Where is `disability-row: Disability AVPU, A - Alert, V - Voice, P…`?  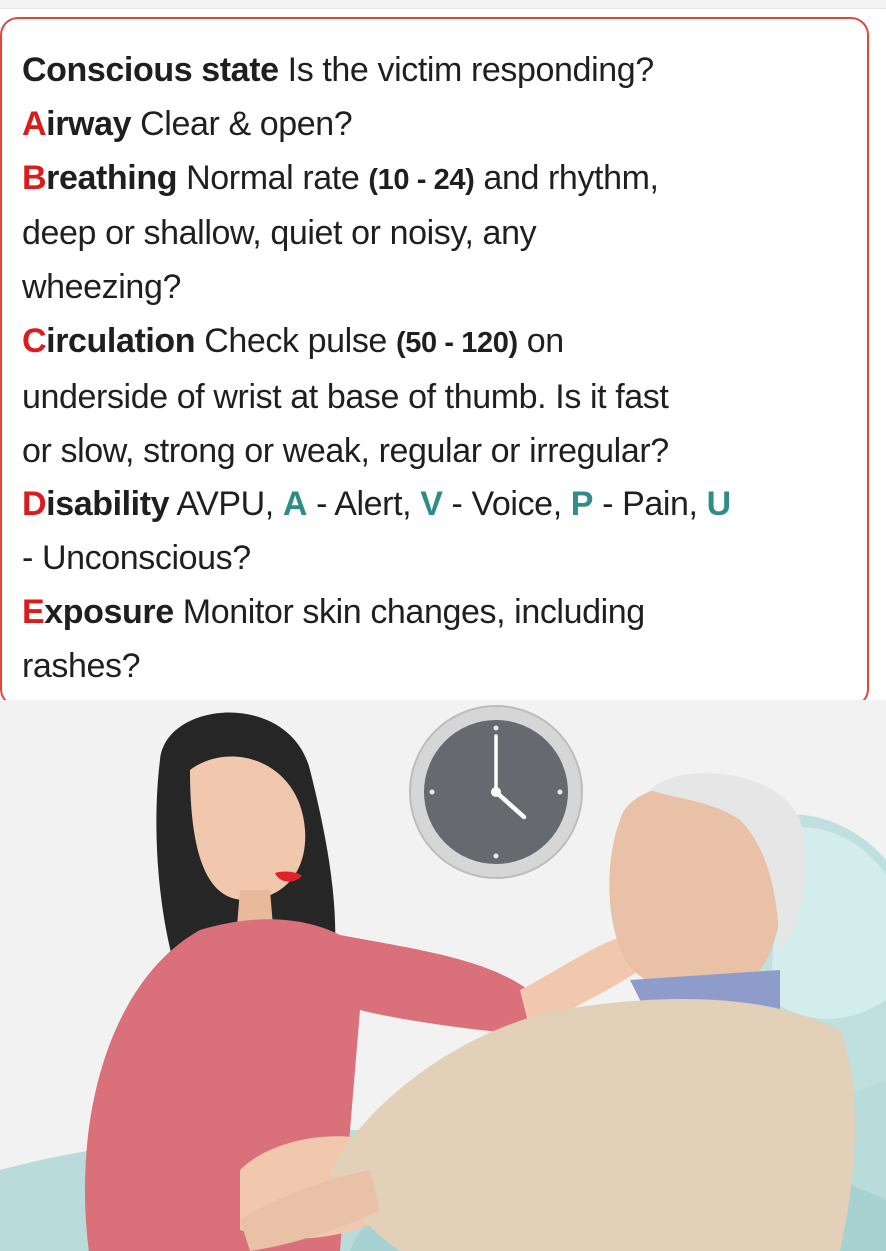 disability-row: Disability AVPU, A - Alert, V - Voice, P… is located at coordinates (434, 505).